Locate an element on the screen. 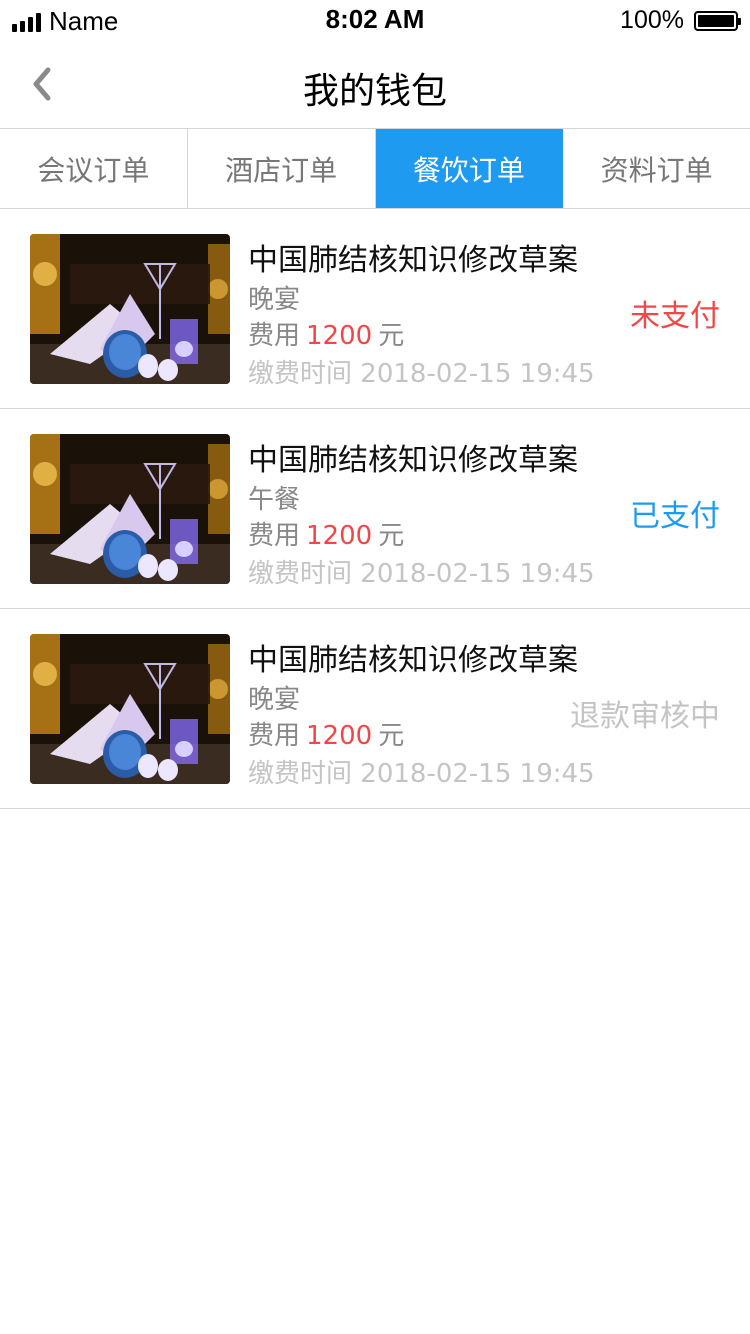 This screenshot has width=750, height=1334. status-bar: Name 8:02 AM 100% is located at coordinates (375, 20).